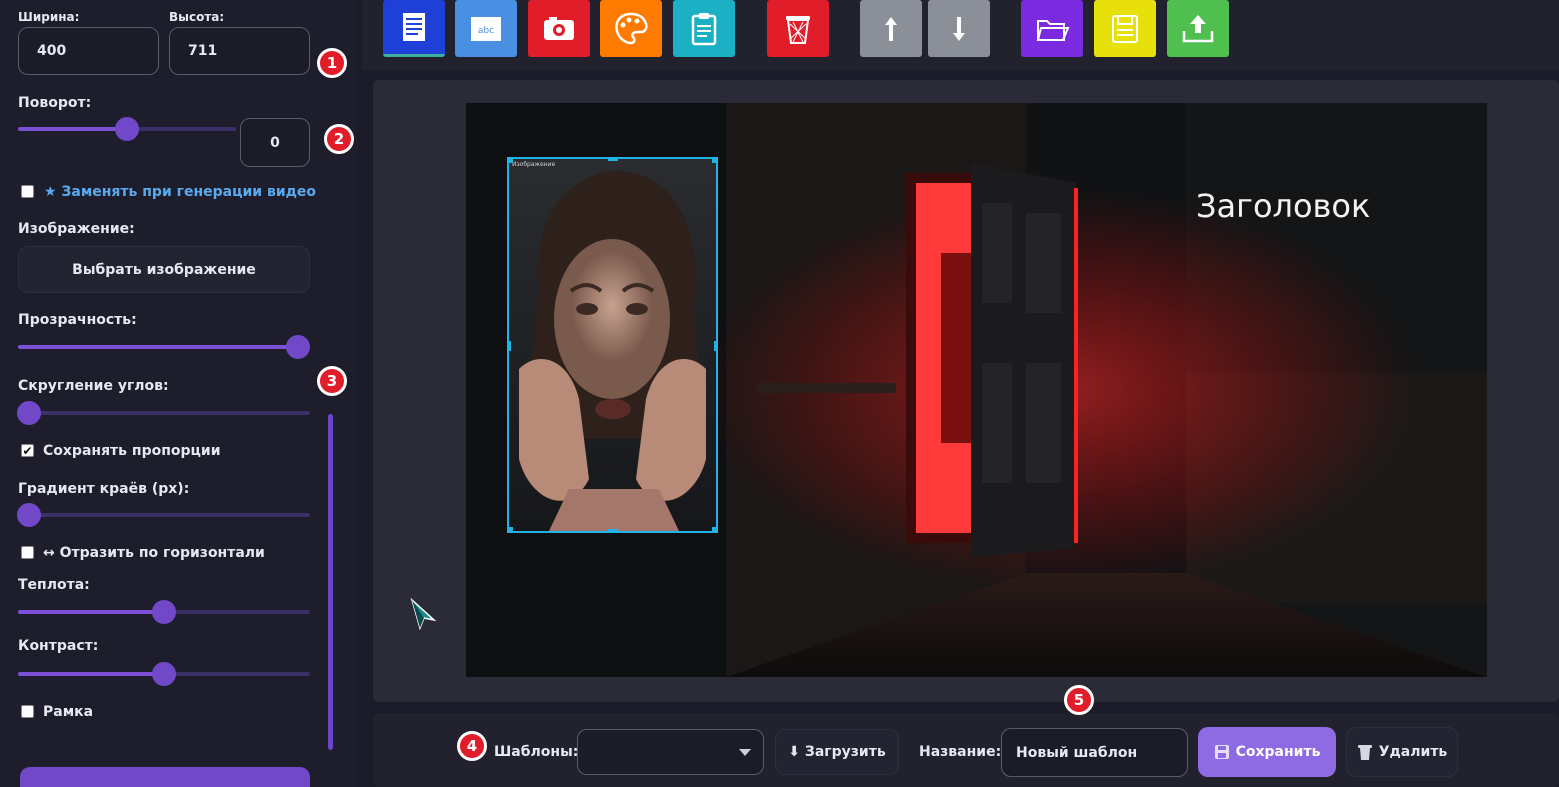 This screenshot has height=787, width=1559. Describe the element at coordinates (1283, 206) in the screenshot. I see `heading-text-layer: Заголовок` at that location.